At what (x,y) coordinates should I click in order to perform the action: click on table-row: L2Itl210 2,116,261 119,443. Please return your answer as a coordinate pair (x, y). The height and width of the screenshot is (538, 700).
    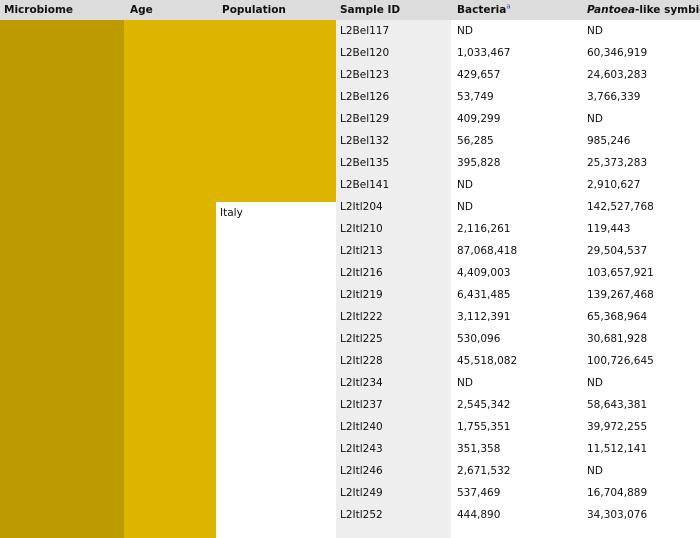
    Looking at the image, I should click on (350, 229).